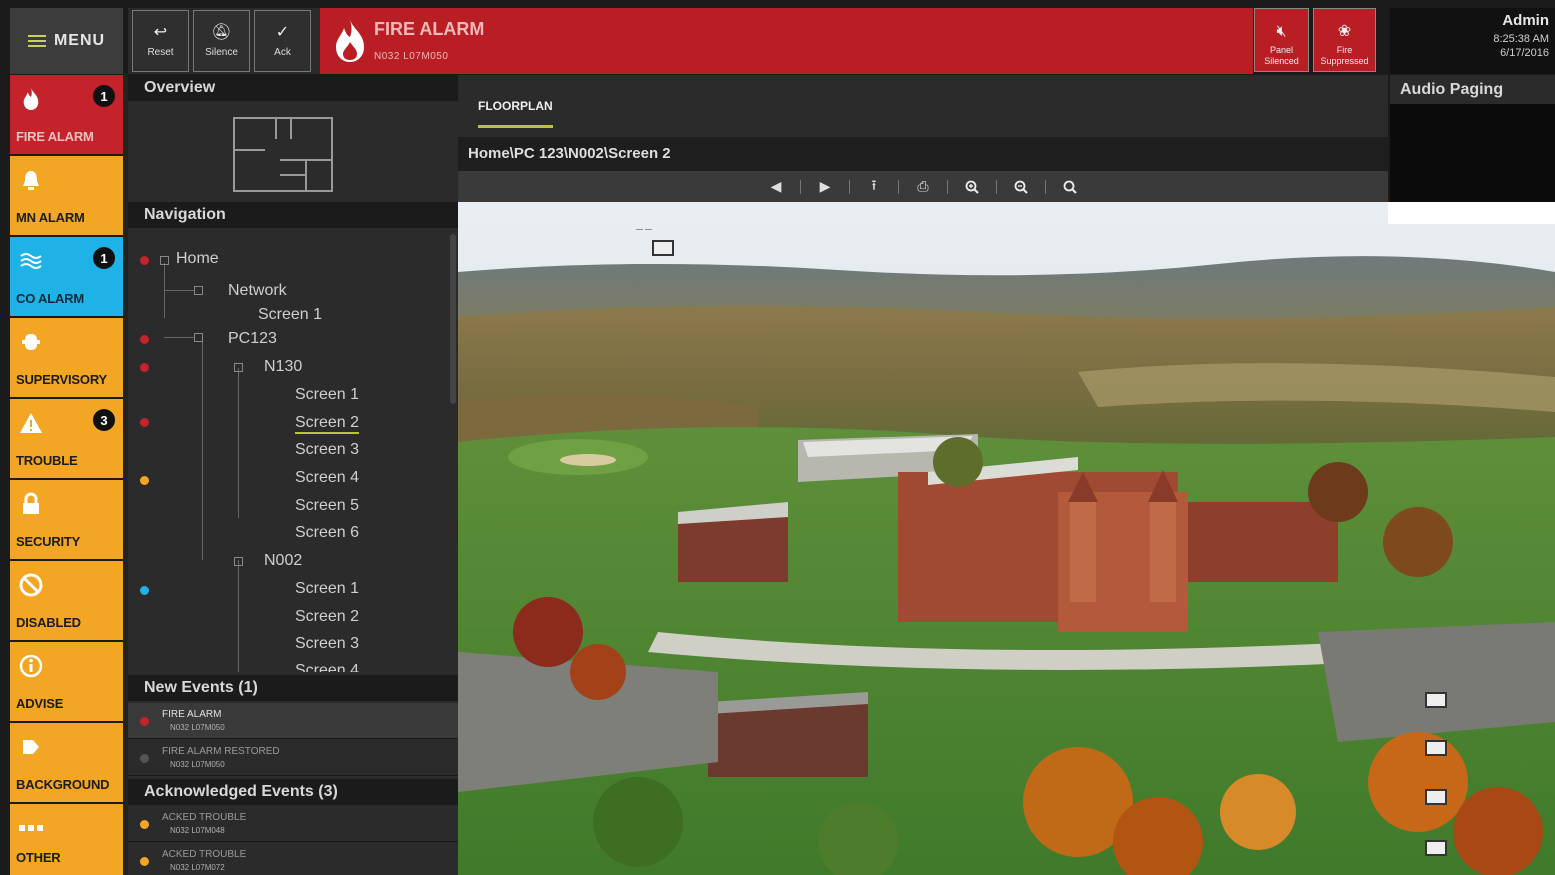 The width and height of the screenshot is (1555, 875). I want to click on tree-node-n130: N130, so click(283, 367).